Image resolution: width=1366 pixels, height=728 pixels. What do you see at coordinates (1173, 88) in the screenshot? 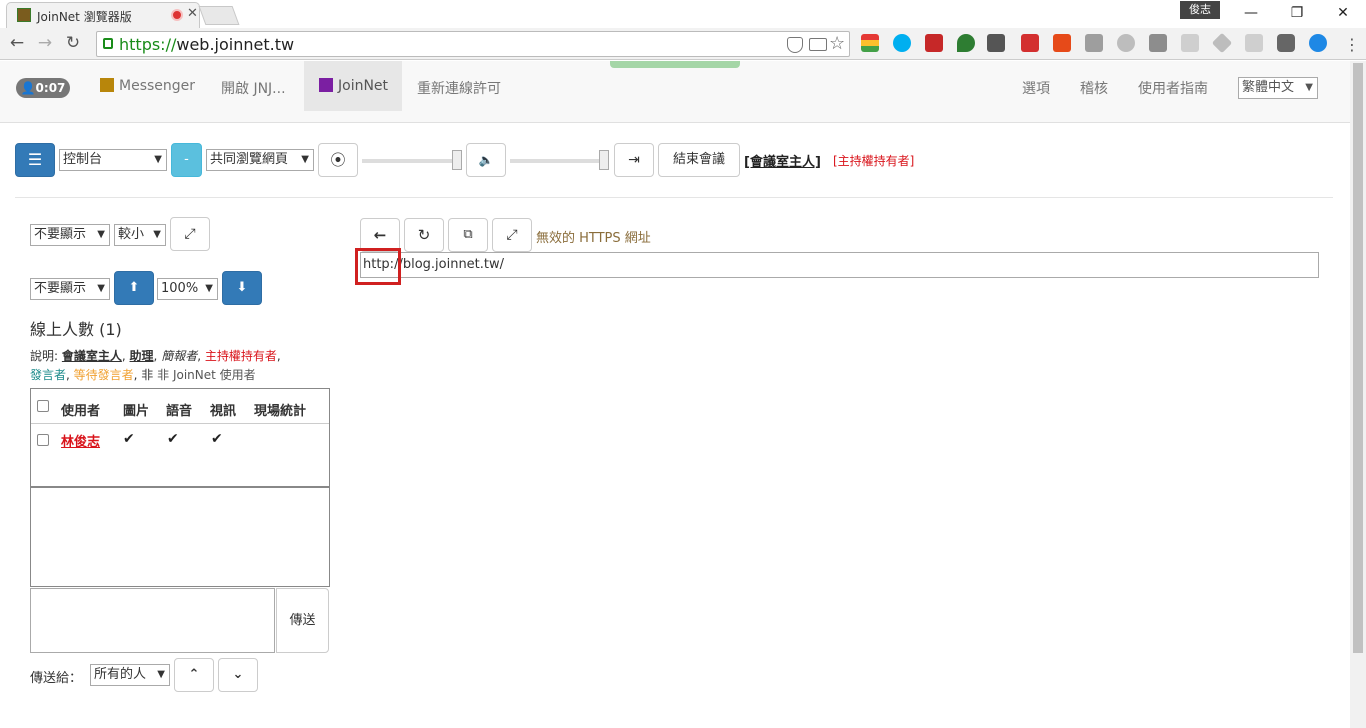
I see `nav-user-guide: 使用者指南` at bounding box center [1173, 88].